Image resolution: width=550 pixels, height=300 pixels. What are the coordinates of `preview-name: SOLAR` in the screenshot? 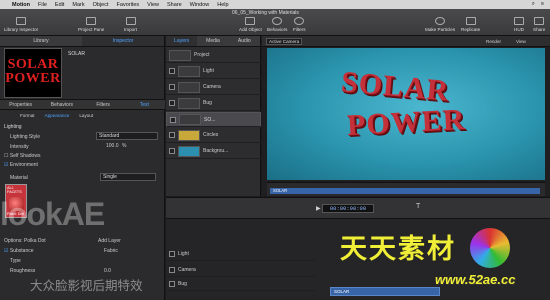 It's located at (76, 54).